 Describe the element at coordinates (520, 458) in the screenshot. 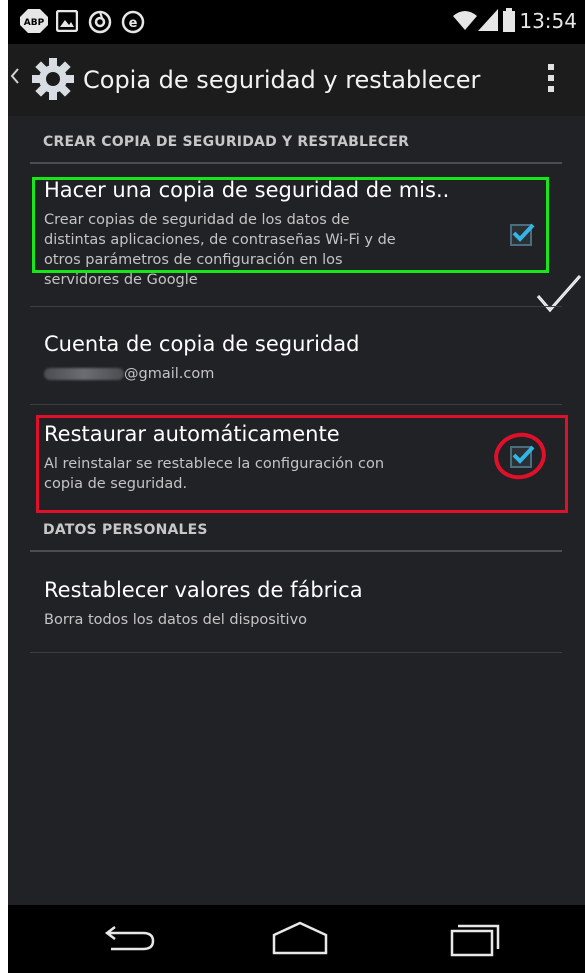

I see `red-circle-annotation` at that location.